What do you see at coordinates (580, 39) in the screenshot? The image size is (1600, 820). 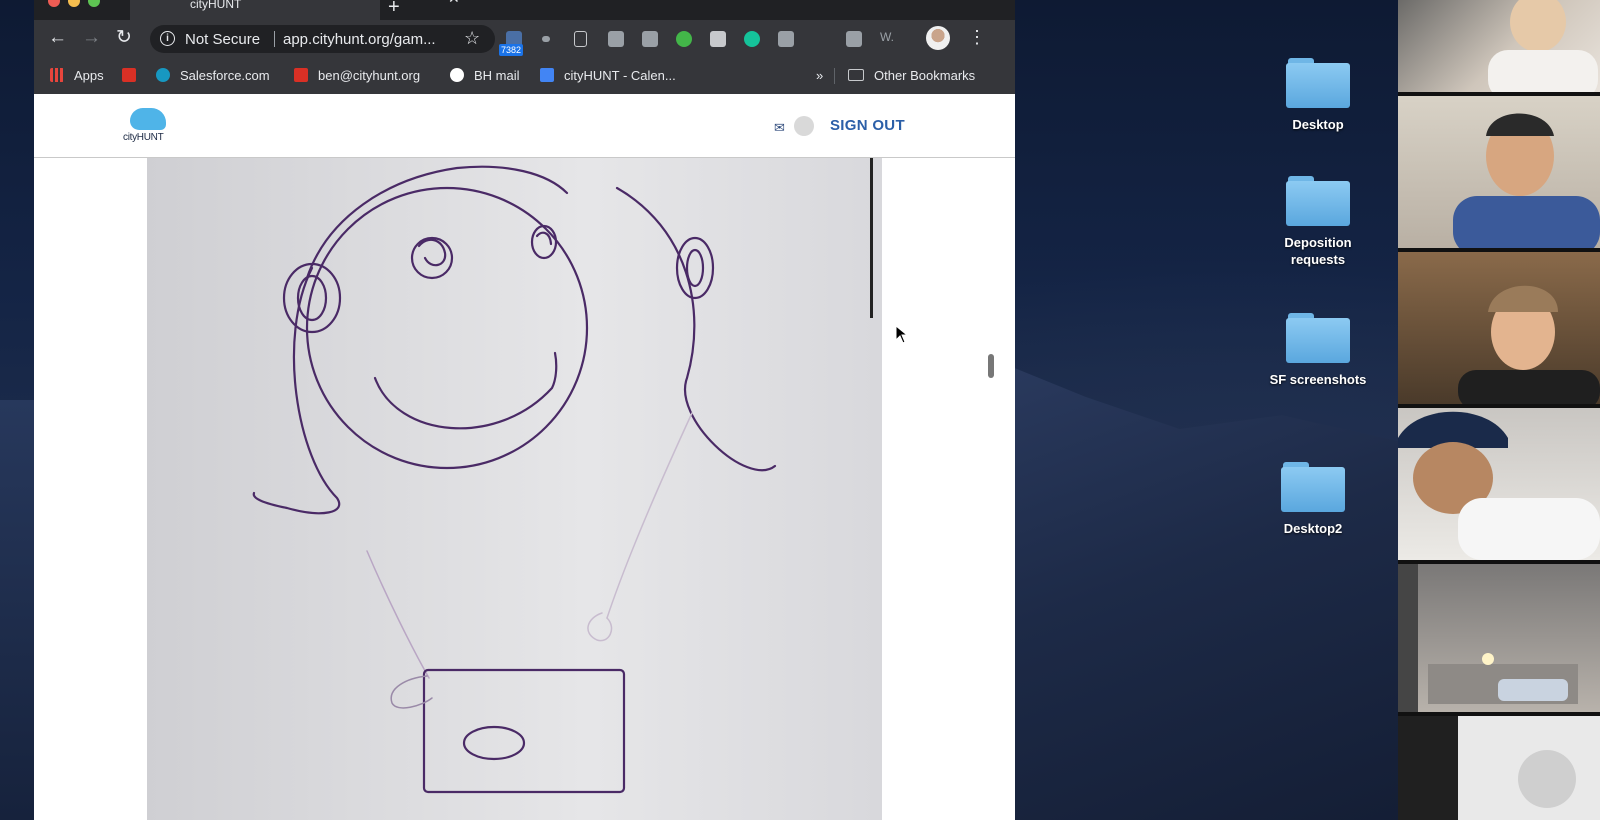 I see `document-extension-icon` at bounding box center [580, 39].